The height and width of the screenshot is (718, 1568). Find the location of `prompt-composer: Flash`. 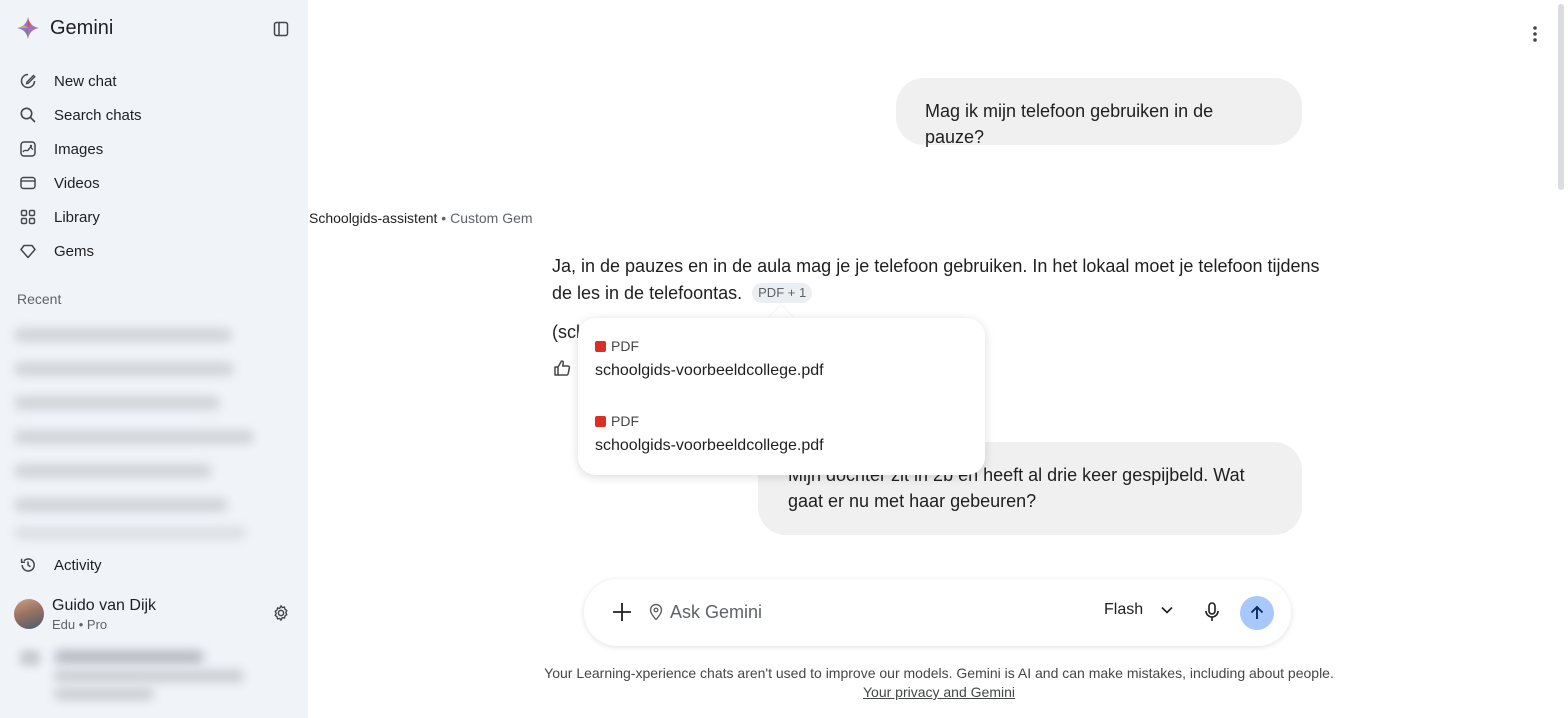

prompt-composer: Flash is located at coordinates (937, 612).